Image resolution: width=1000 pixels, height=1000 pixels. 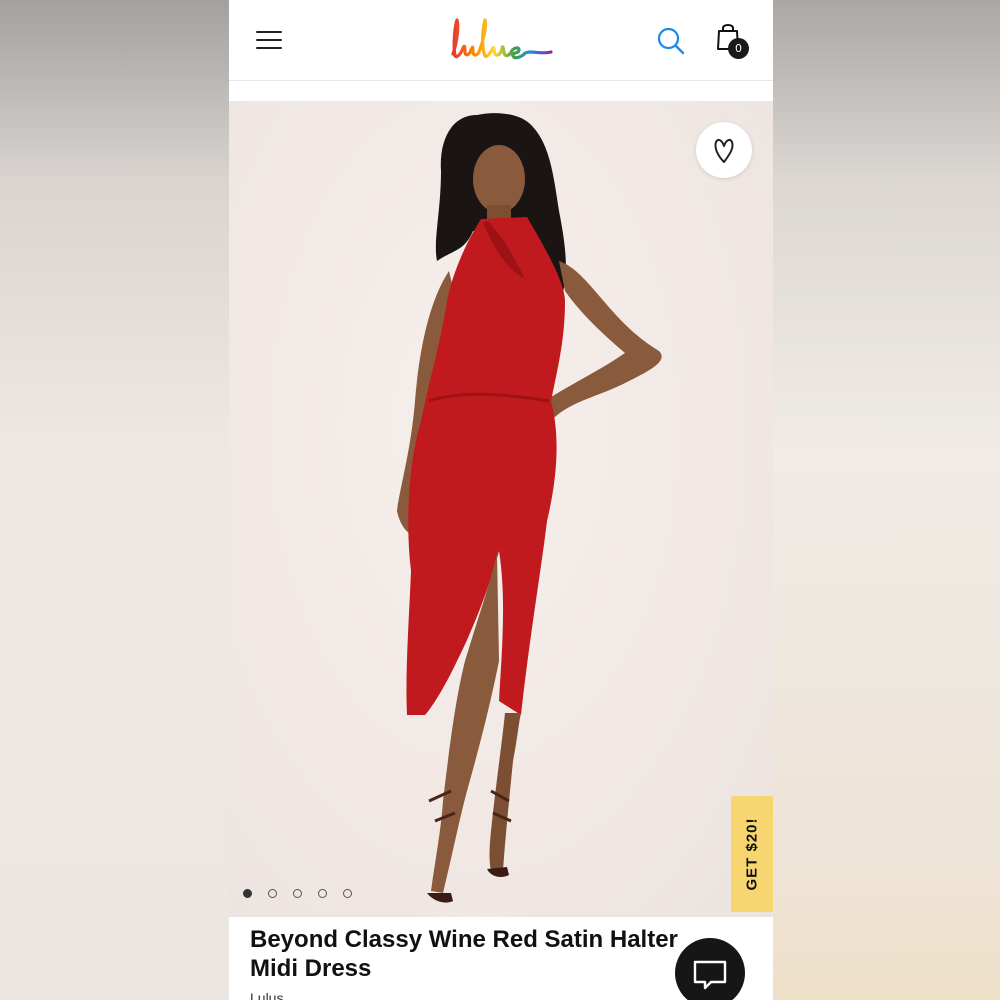 I want to click on chat-bubble-icon, so click(x=710, y=975).